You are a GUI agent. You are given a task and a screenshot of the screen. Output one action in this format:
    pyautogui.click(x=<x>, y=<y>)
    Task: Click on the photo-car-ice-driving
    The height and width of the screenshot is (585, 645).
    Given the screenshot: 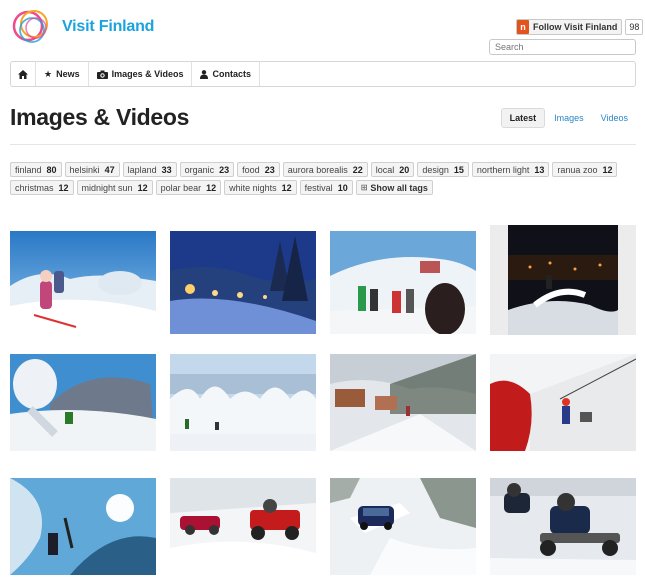 What is the action you would take?
    pyautogui.click(x=403, y=526)
    